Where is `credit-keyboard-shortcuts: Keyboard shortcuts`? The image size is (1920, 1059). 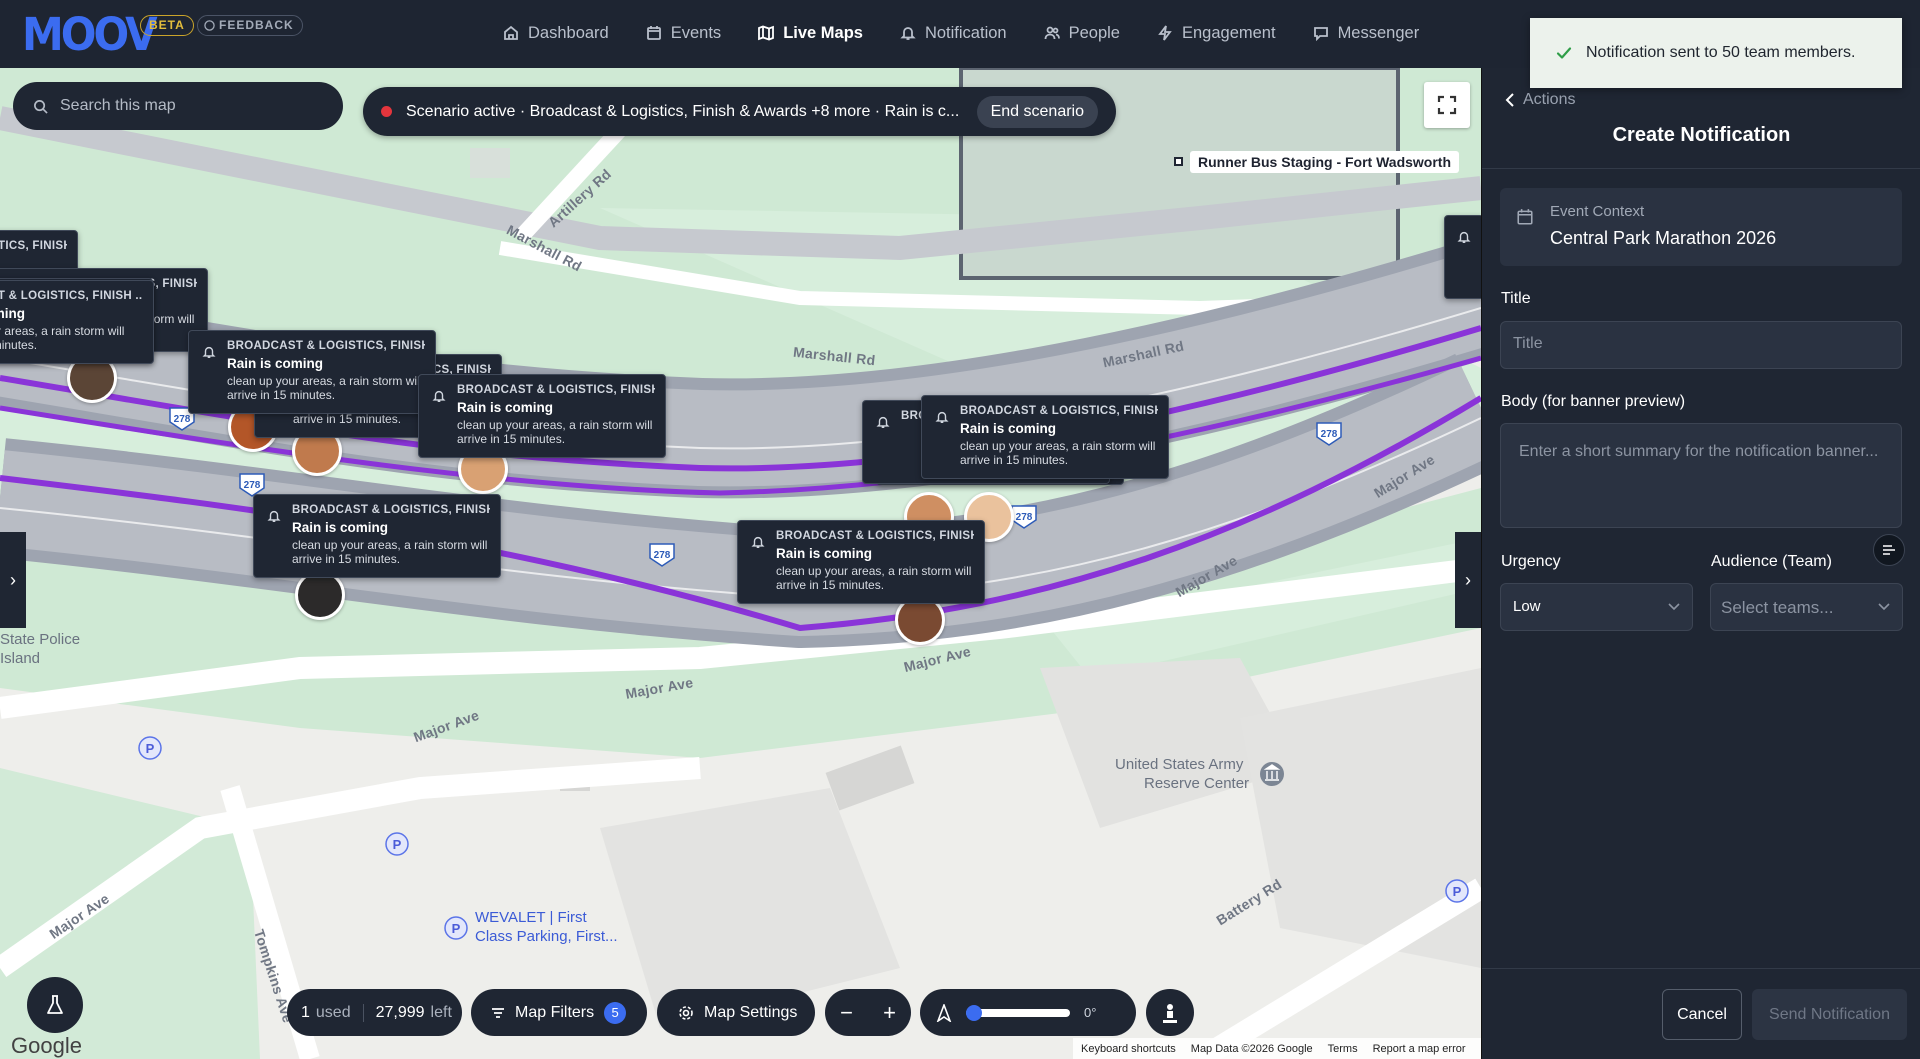
credit-keyboard-shortcuts: Keyboard shortcuts is located at coordinates (1128, 1049).